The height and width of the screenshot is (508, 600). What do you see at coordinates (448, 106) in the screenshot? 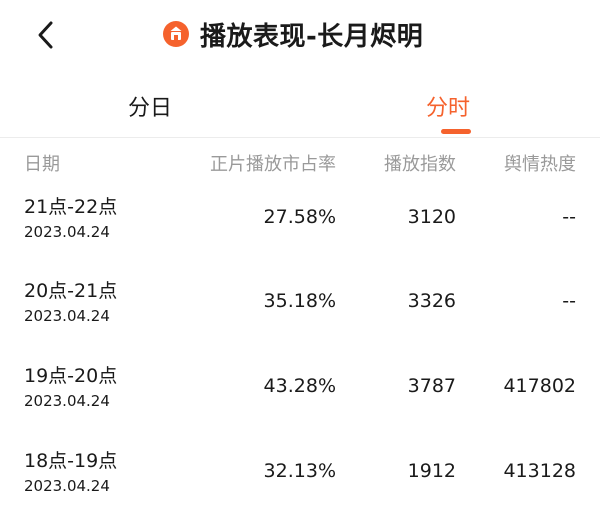
I see `tab-hourly: 分时` at bounding box center [448, 106].